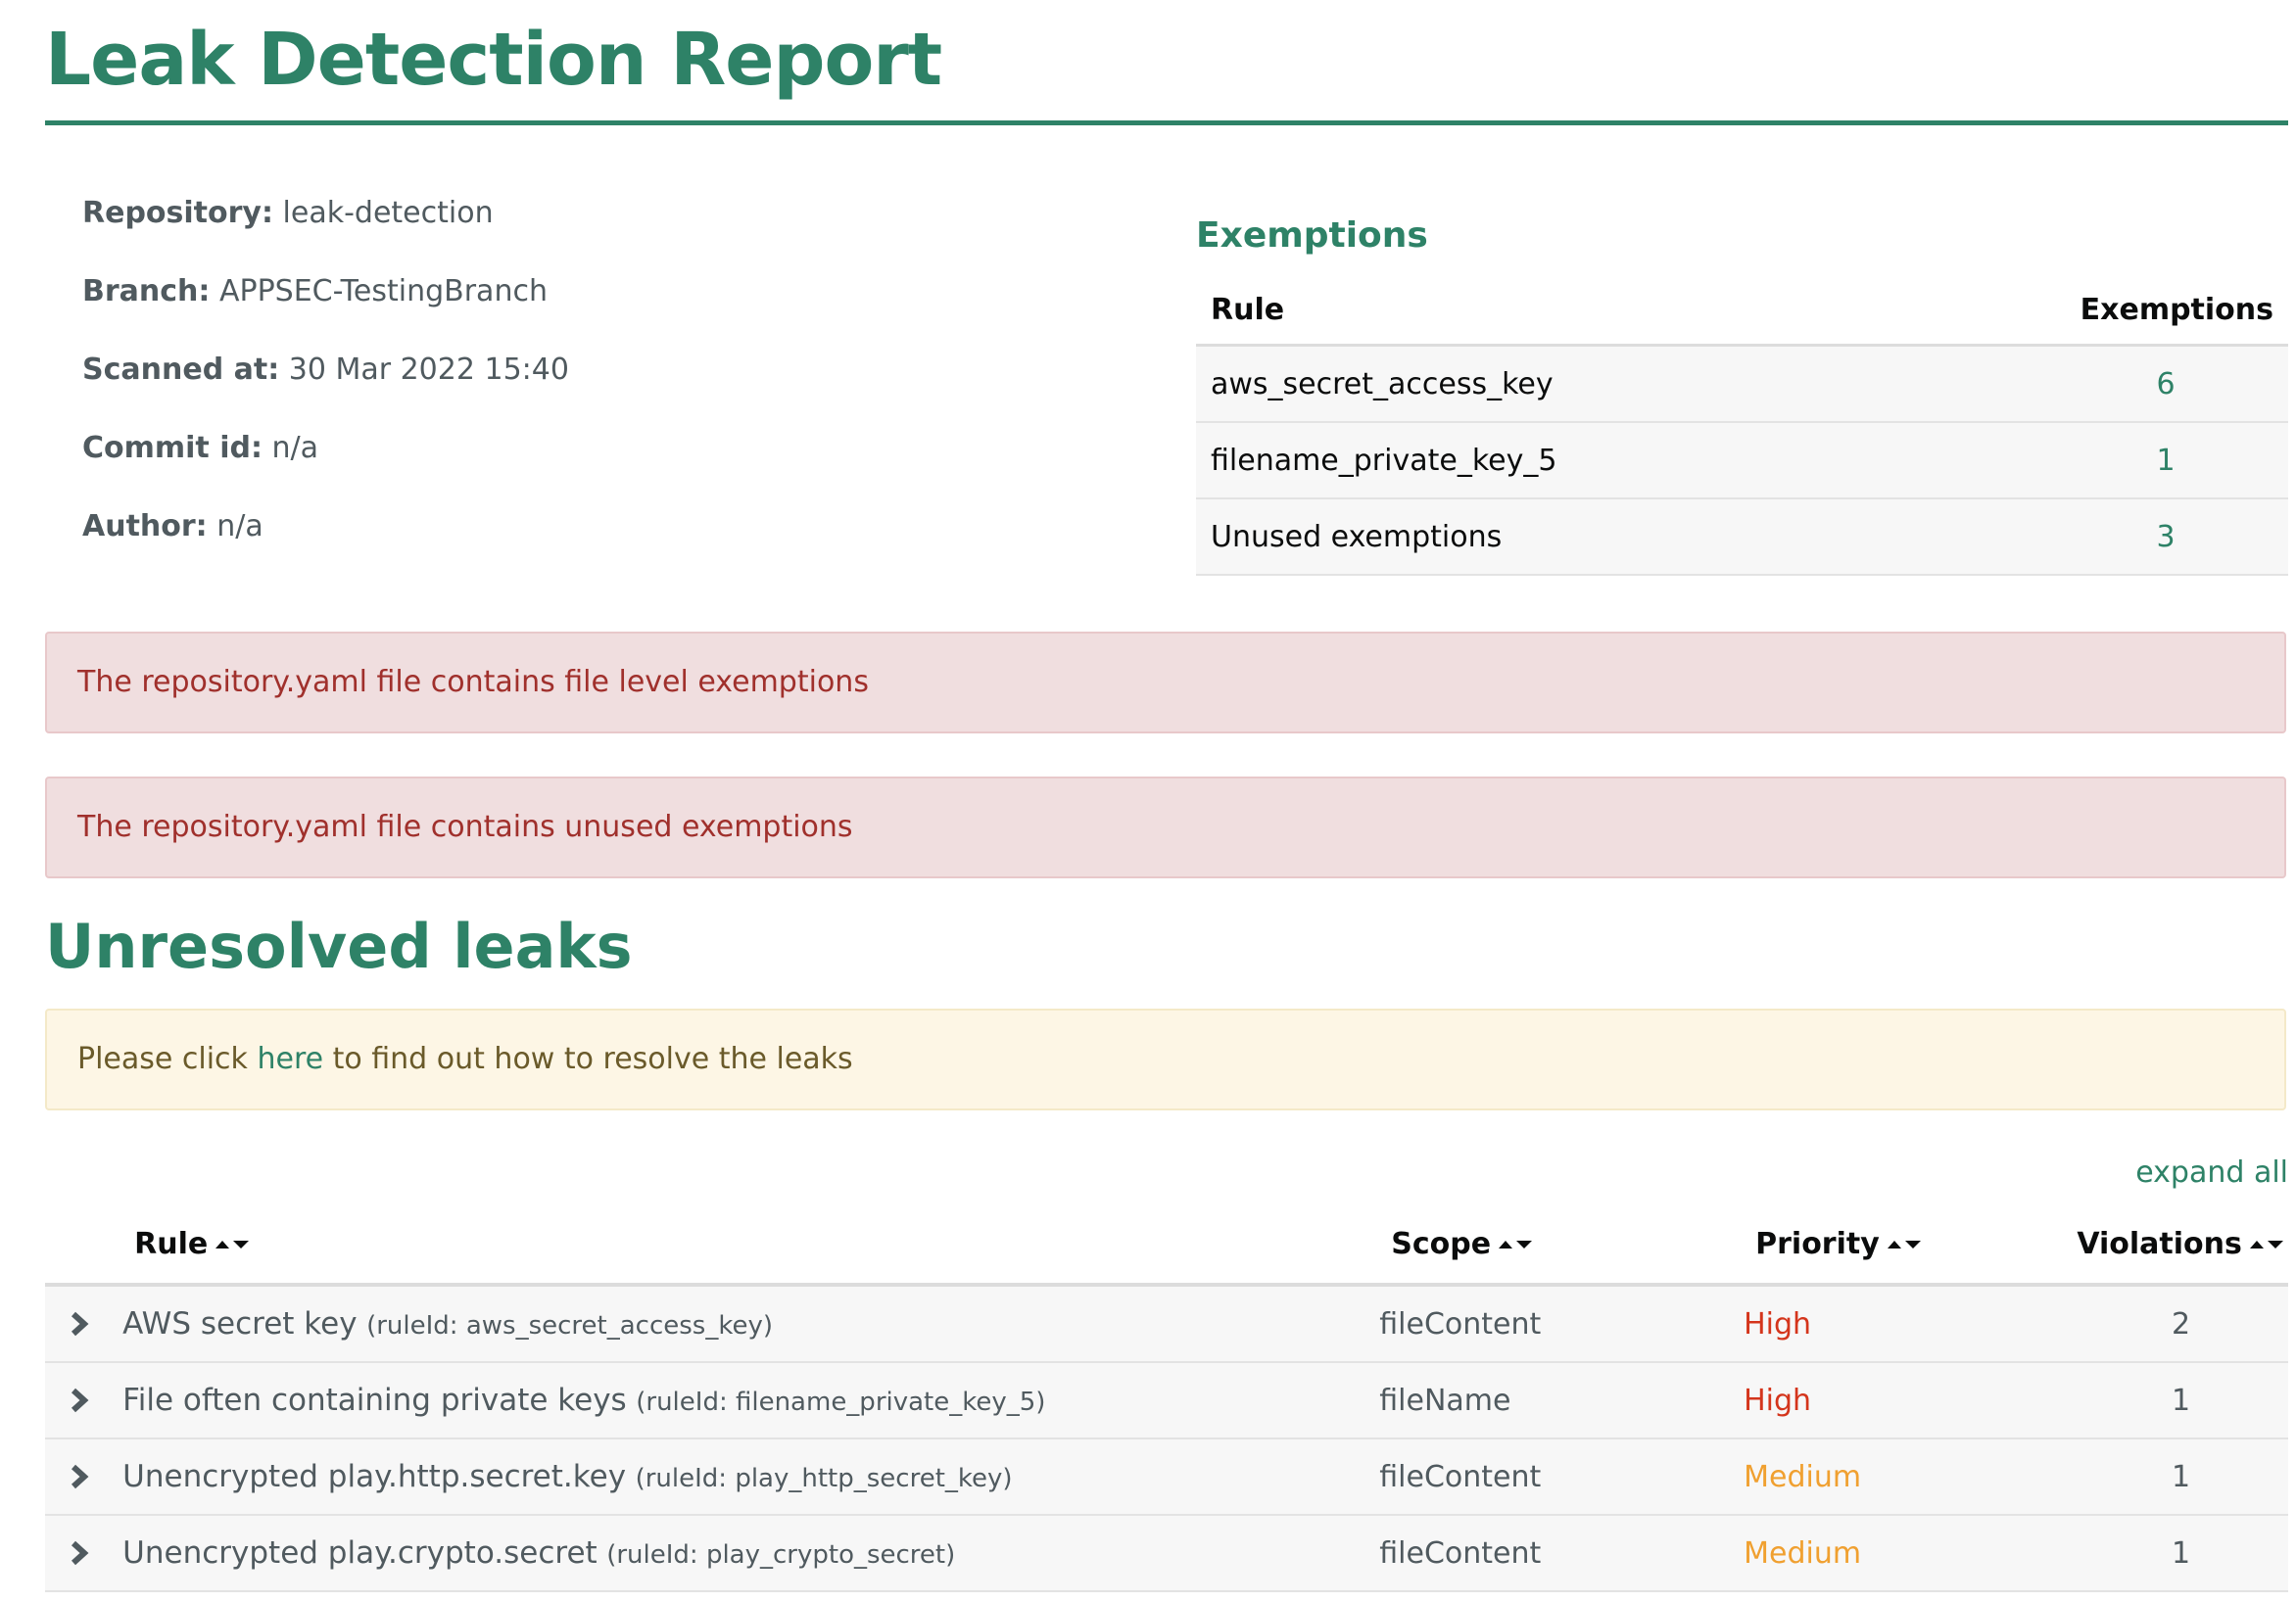  I want to click on leak-rule-id: (ruleId: play_http_secret_key), so click(824, 1478).